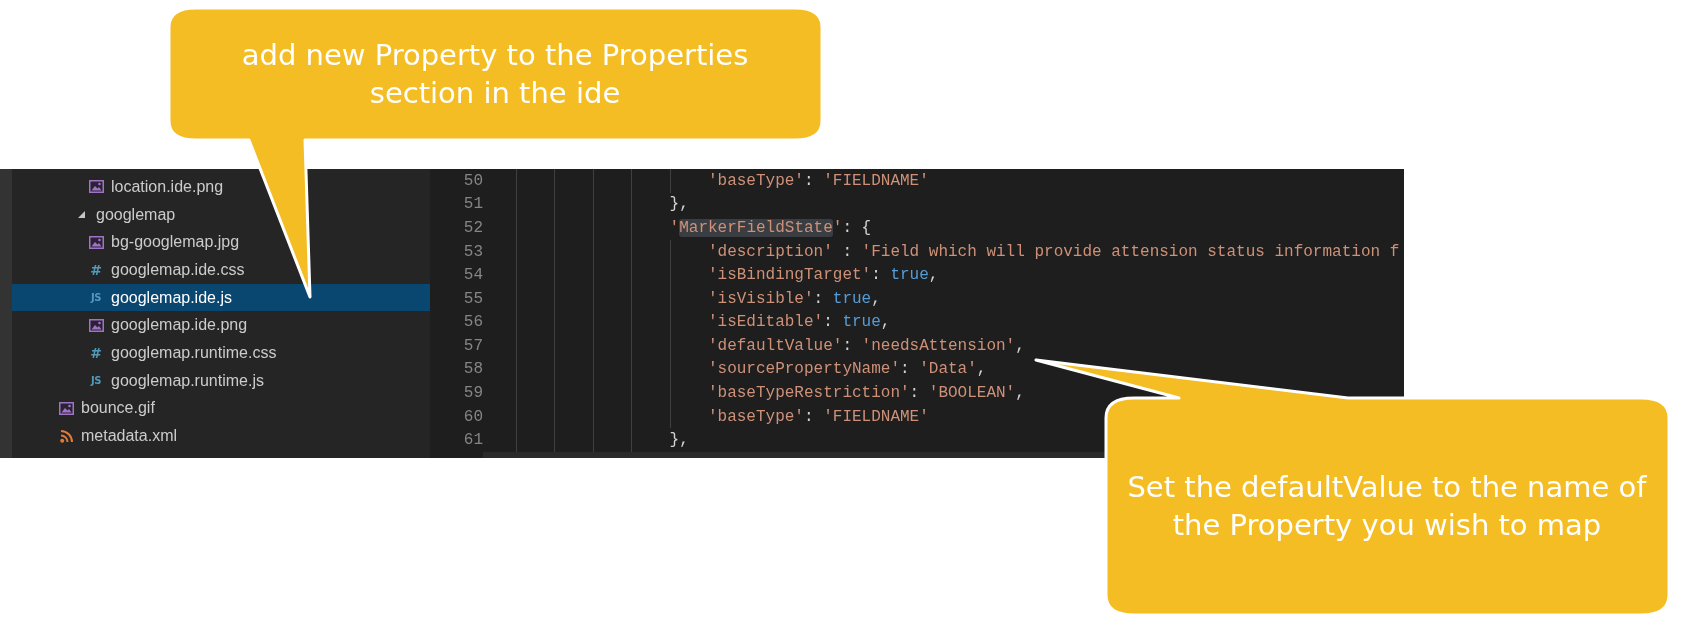  What do you see at coordinates (473, 369) in the screenshot?
I see `line-number: 58` at bounding box center [473, 369].